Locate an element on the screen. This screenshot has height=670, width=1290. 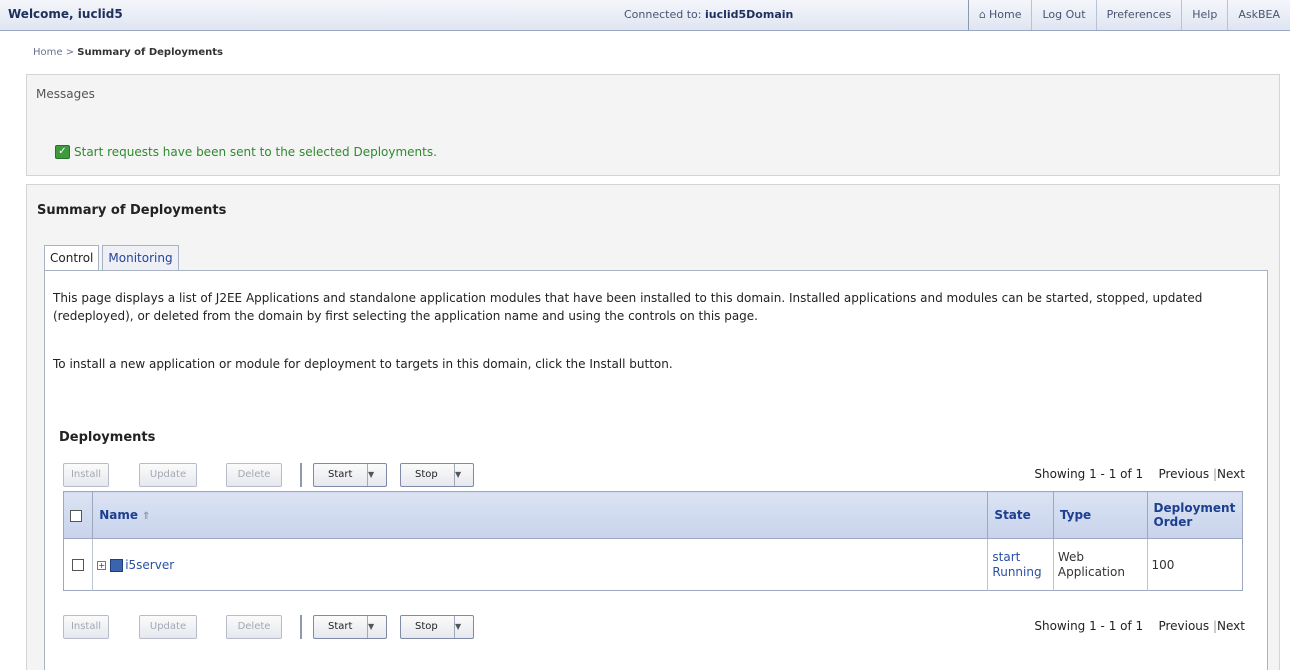
nav-help: Help is located at coordinates (1204, 15).